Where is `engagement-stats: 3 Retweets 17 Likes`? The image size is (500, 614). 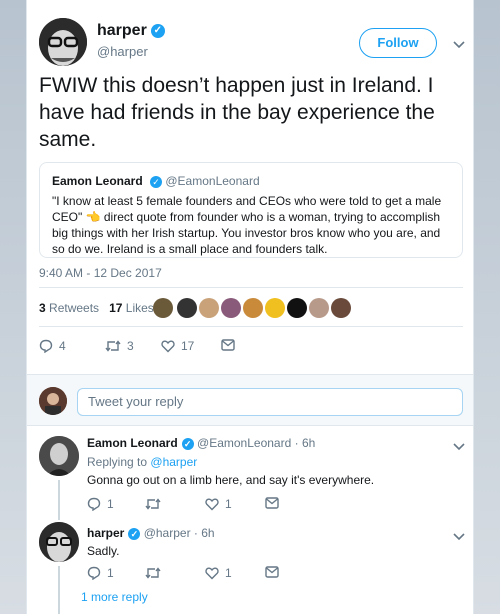 engagement-stats: 3 Retweets 17 Likes is located at coordinates (96, 308).